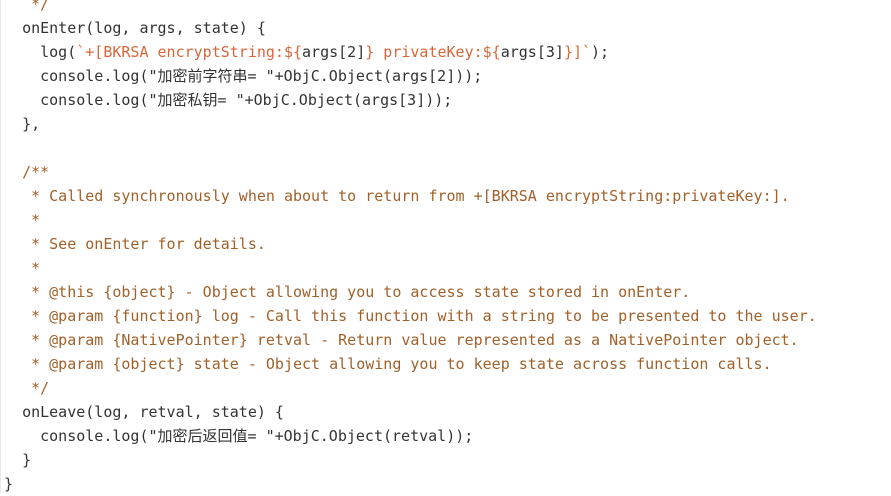 The height and width of the screenshot is (496, 891). I want to click on code-line: /**, so click(26, 172).